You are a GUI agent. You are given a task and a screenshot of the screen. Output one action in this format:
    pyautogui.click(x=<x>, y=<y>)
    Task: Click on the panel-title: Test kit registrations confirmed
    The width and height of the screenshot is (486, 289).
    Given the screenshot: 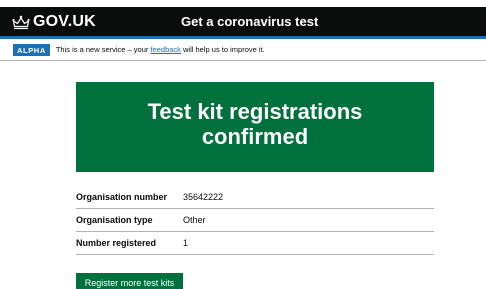 What is the action you would take?
    pyautogui.click(x=255, y=124)
    